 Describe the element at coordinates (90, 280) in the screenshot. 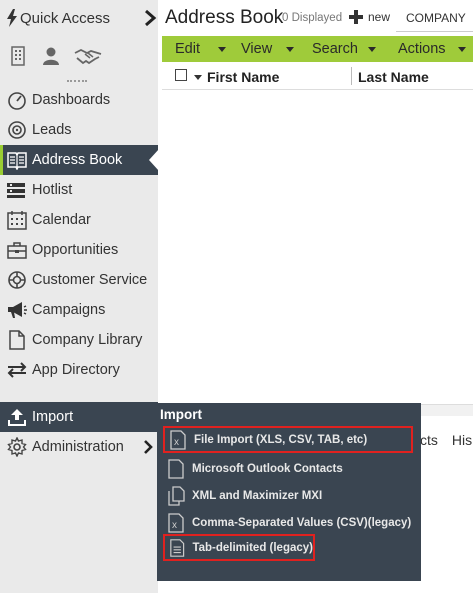

I see `nav-label: Customer Service` at that location.